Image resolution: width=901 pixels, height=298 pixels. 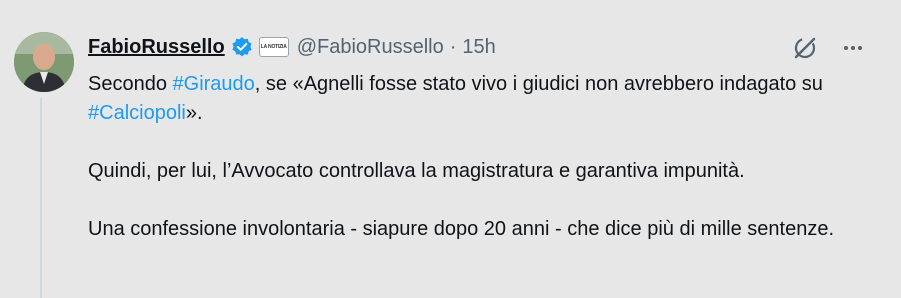 I want to click on text-segment: Secondo, so click(x=130, y=84).